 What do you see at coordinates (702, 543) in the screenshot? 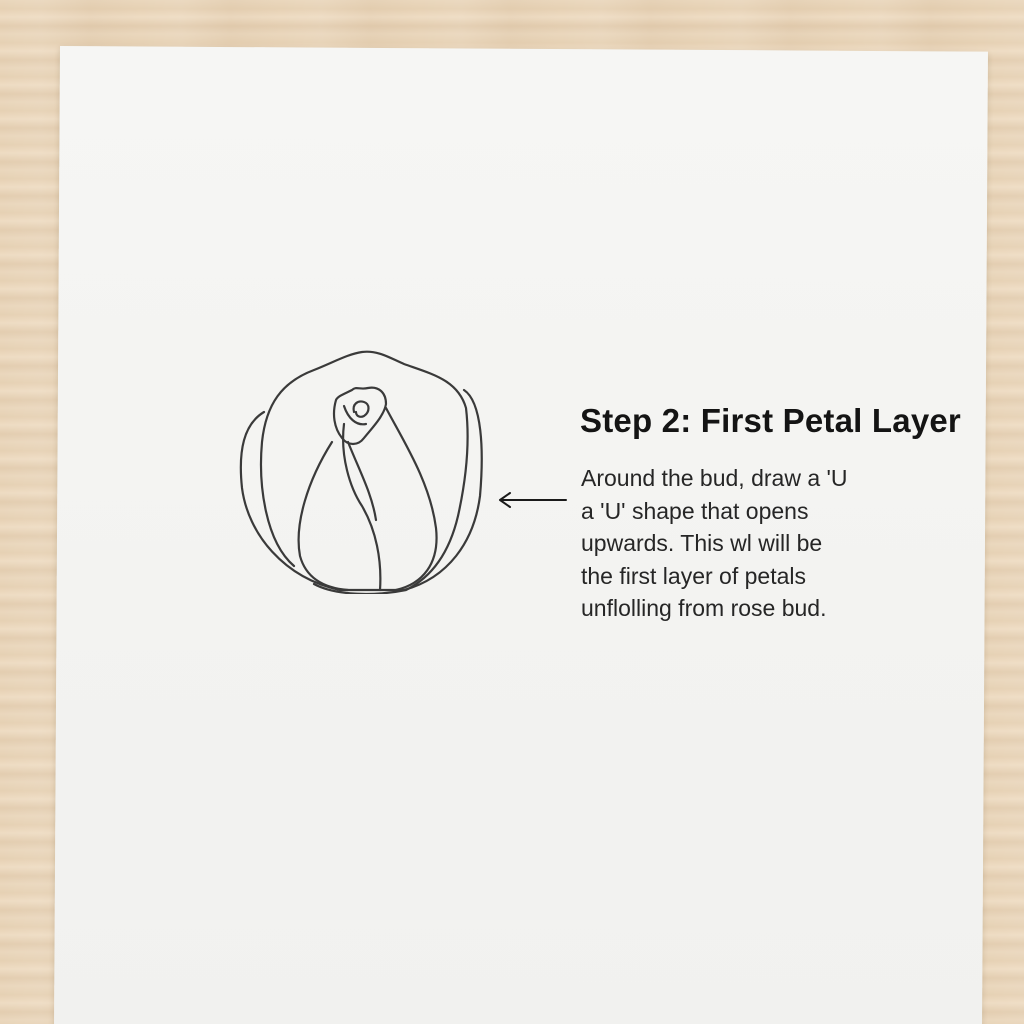
I see `instruction-line: upwards. This wl will be` at bounding box center [702, 543].